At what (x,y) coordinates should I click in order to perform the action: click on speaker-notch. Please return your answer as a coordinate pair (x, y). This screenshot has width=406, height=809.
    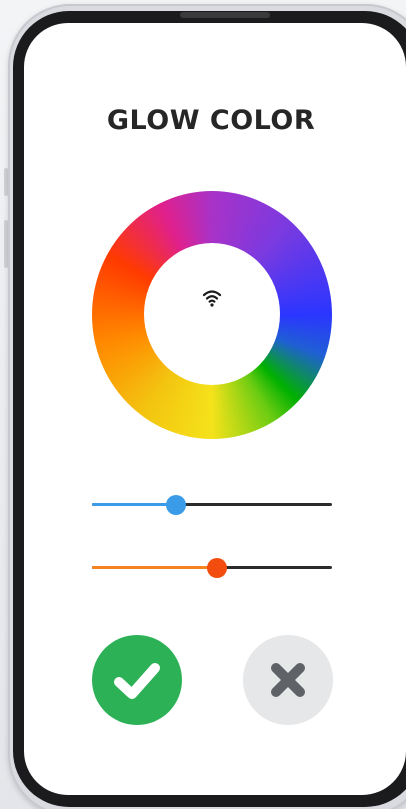
    Looking at the image, I should click on (225, 15).